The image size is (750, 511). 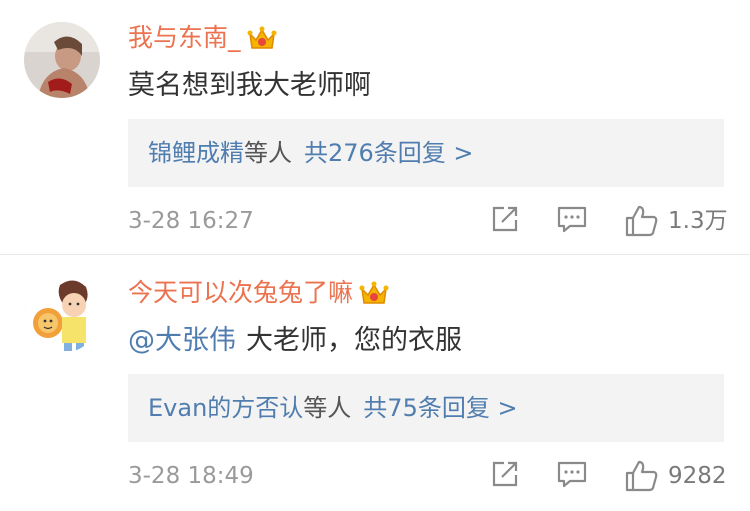 I want to click on mention-link: @大张伟, so click(x=182, y=340).